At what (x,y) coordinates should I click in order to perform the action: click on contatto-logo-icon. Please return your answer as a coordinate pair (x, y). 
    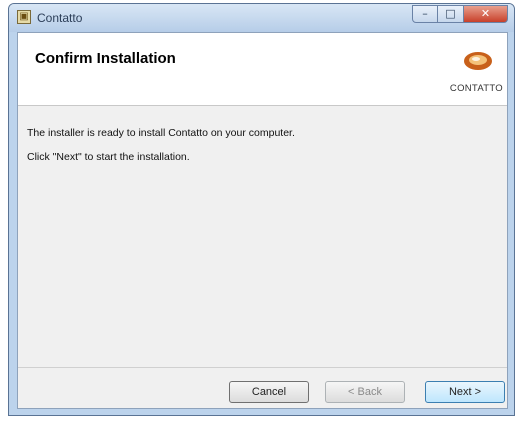
    Looking at the image, I should click on (478, 61).